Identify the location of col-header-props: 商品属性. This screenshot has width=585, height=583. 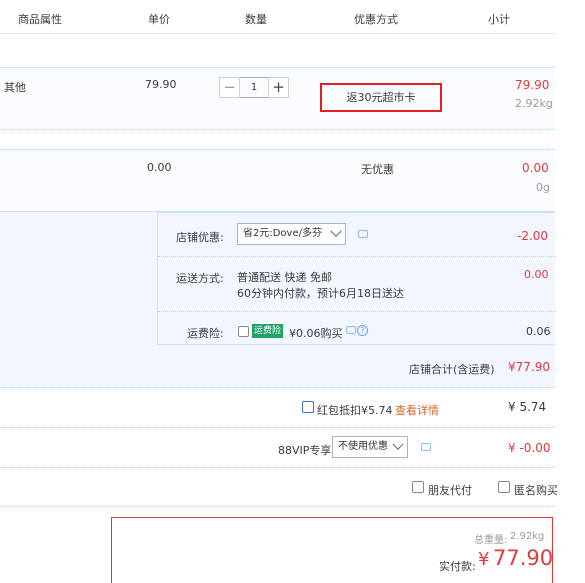
(40, 19).